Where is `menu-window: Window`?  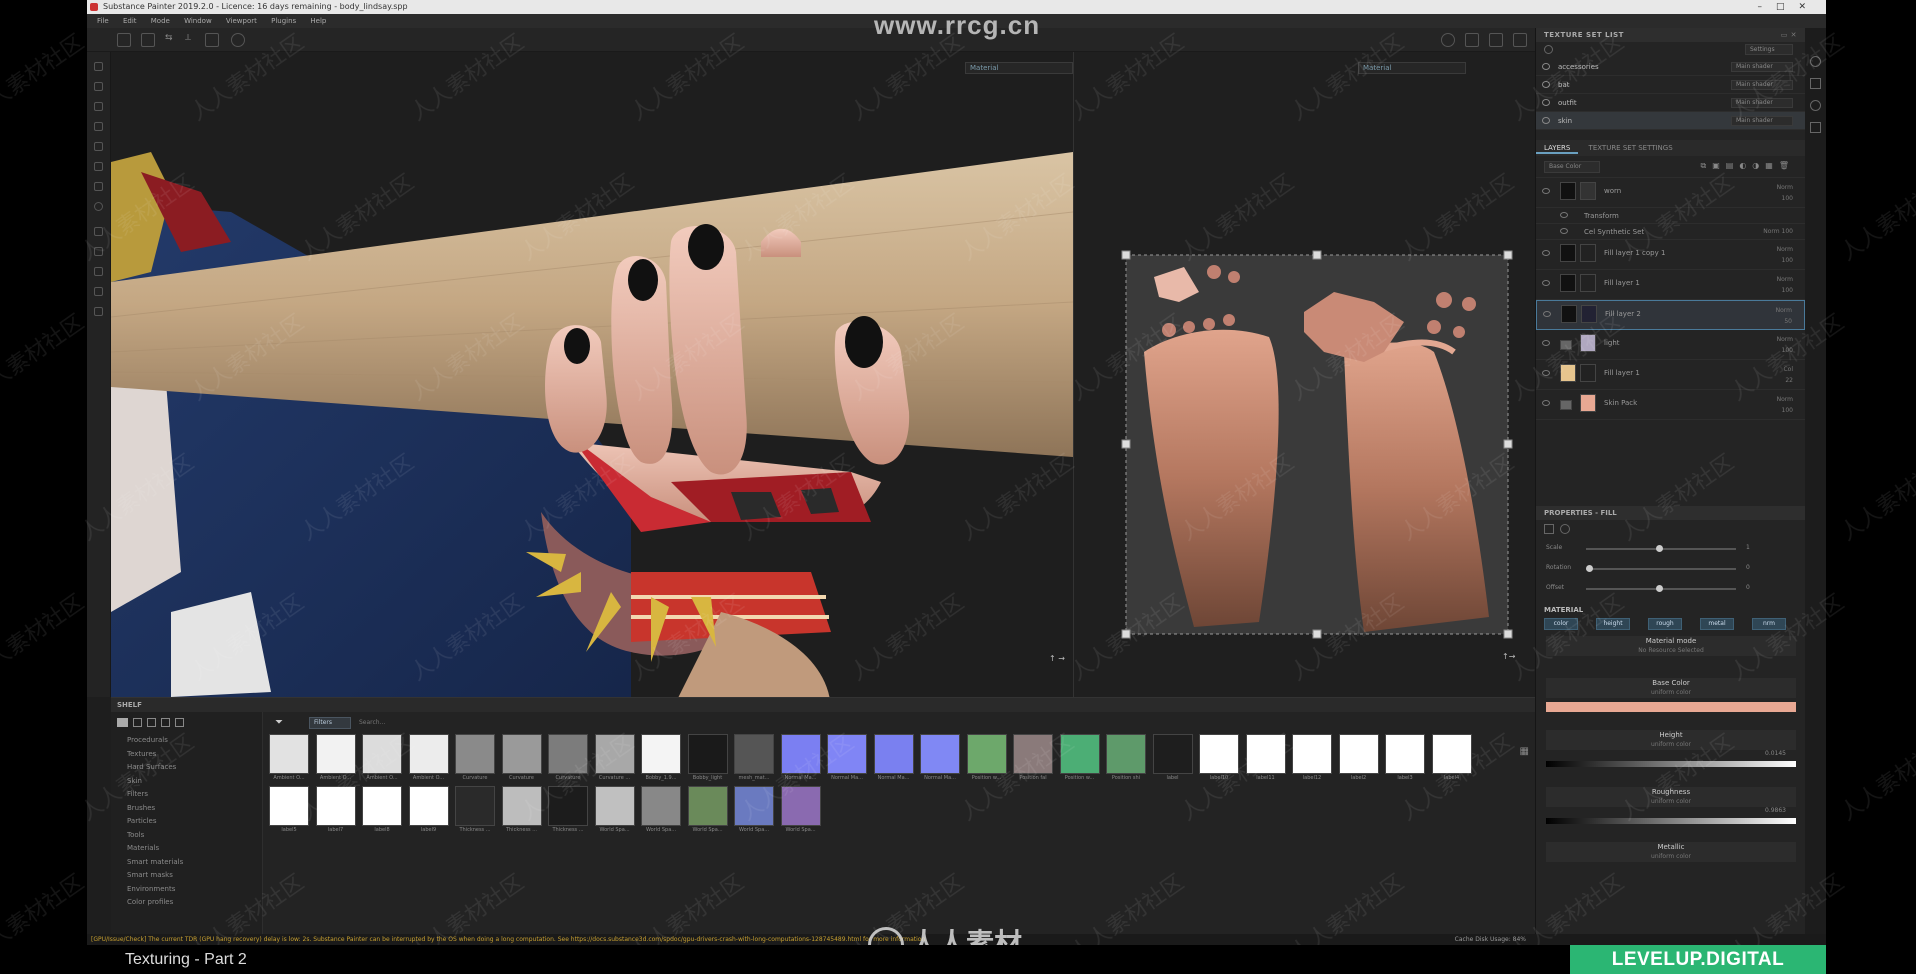
menu-window: Window is located at coordinates (198, 21).